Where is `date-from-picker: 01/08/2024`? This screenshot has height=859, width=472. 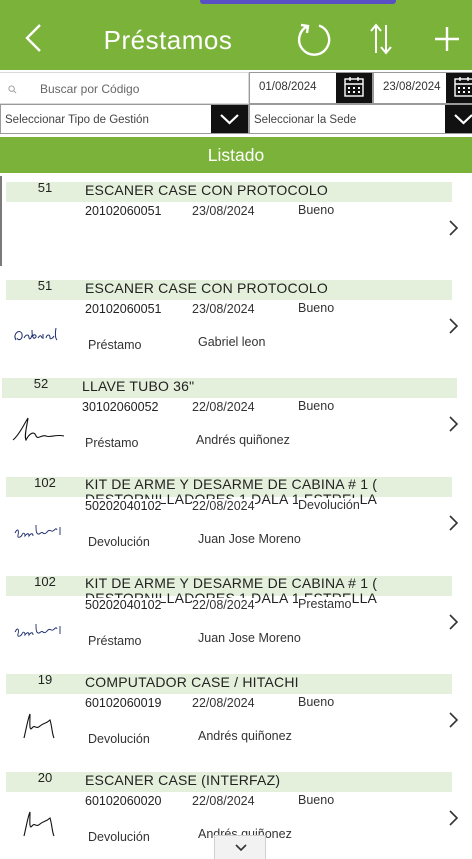
date-from-picker: 01/08/2024 is located at coordinates (311, 88).